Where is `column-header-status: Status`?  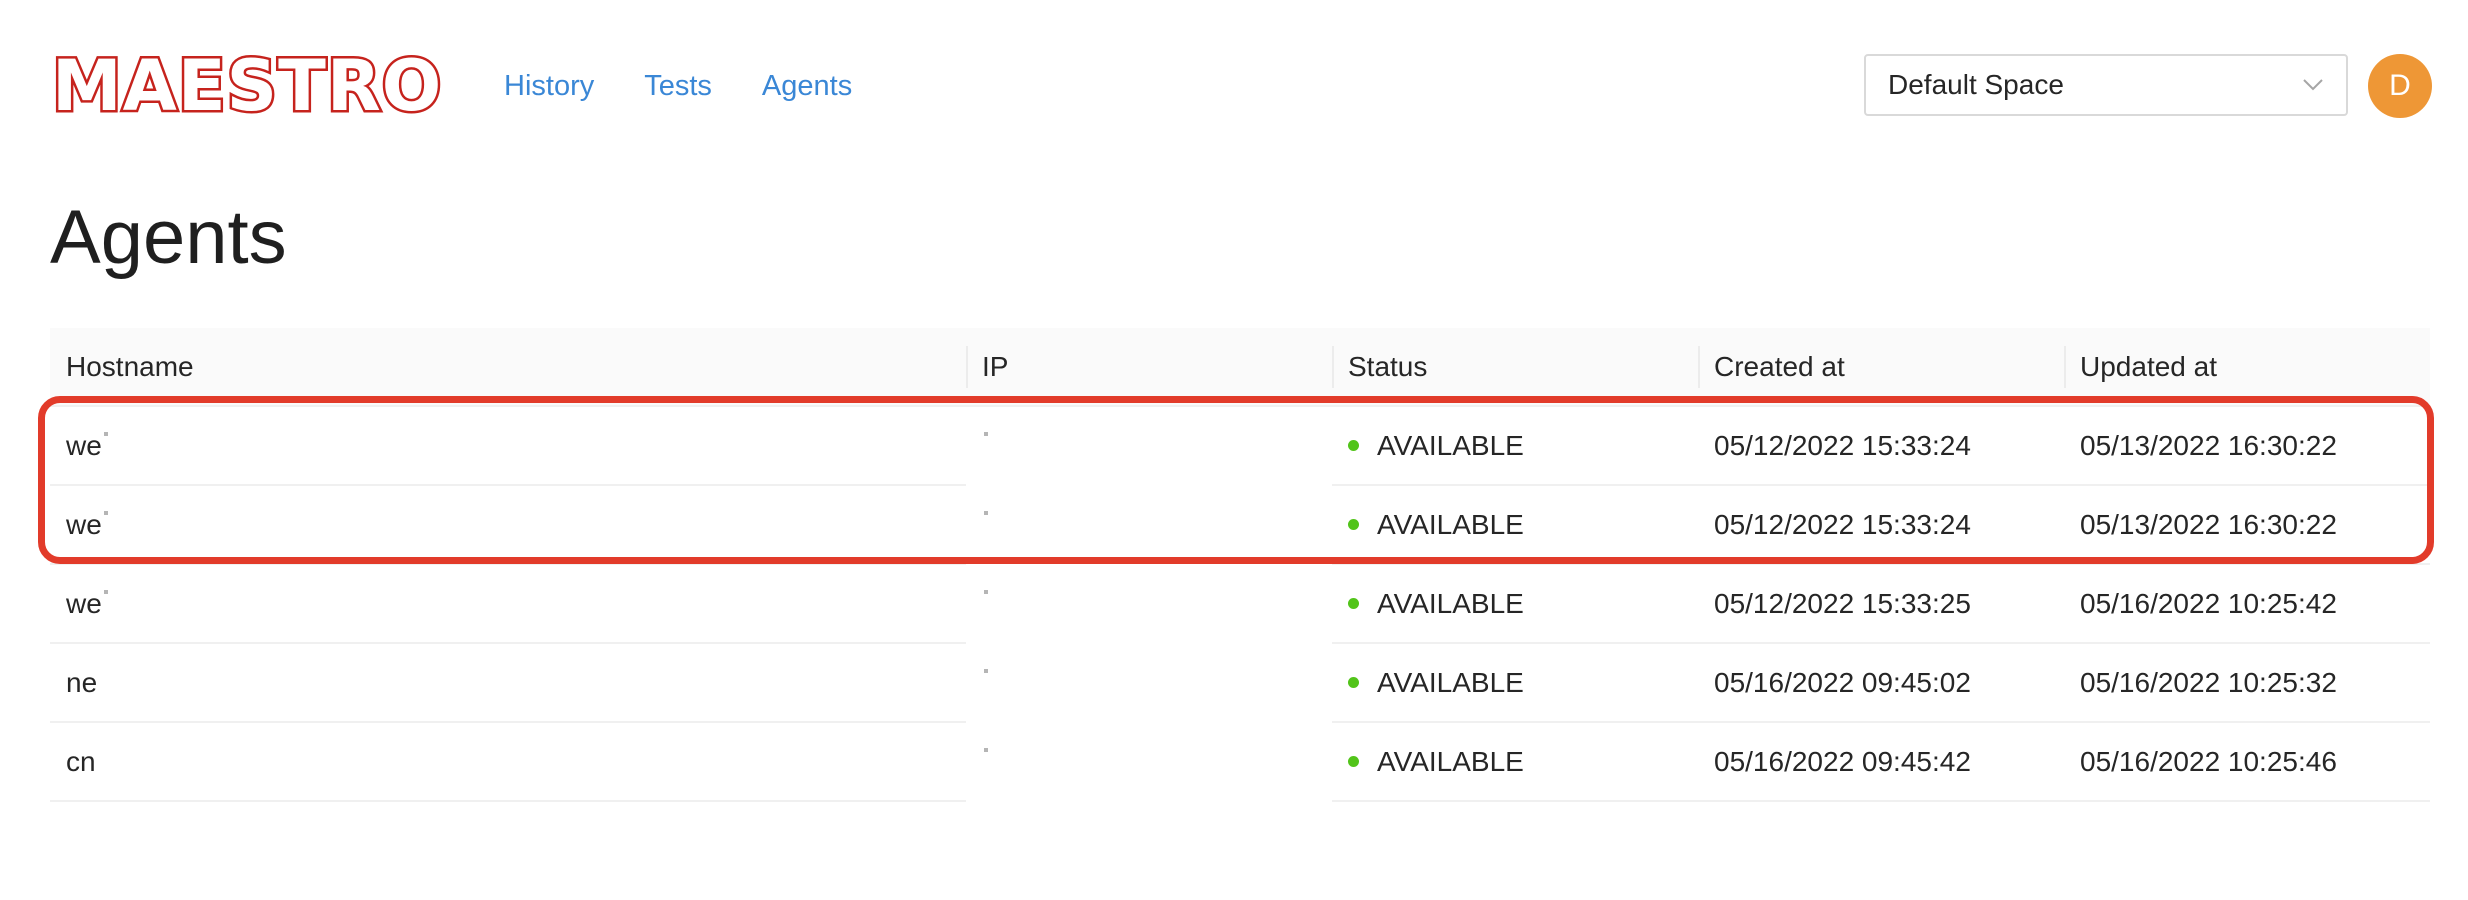 column-header-status: Status is located at coordinates (1515, 367).